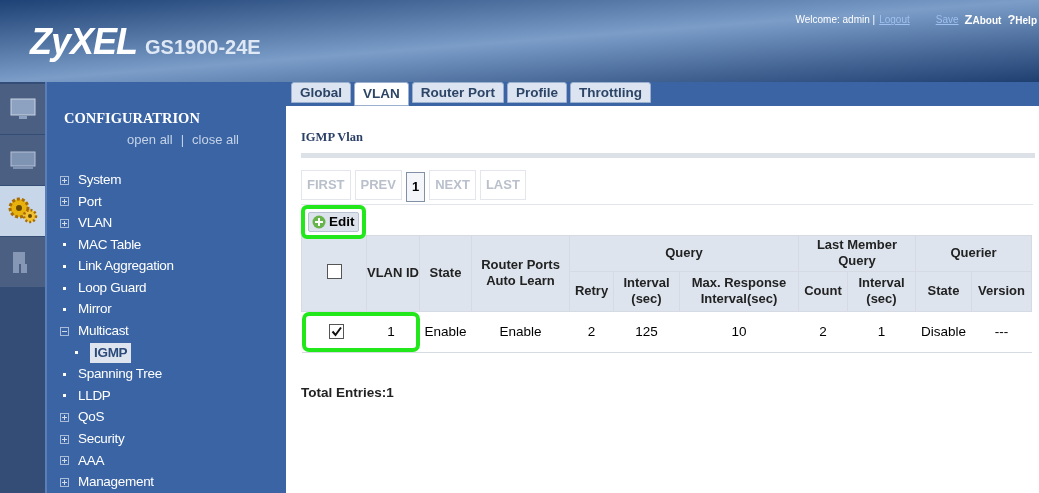  I want to click on group-header: Last Member Query, so click(857, 253).